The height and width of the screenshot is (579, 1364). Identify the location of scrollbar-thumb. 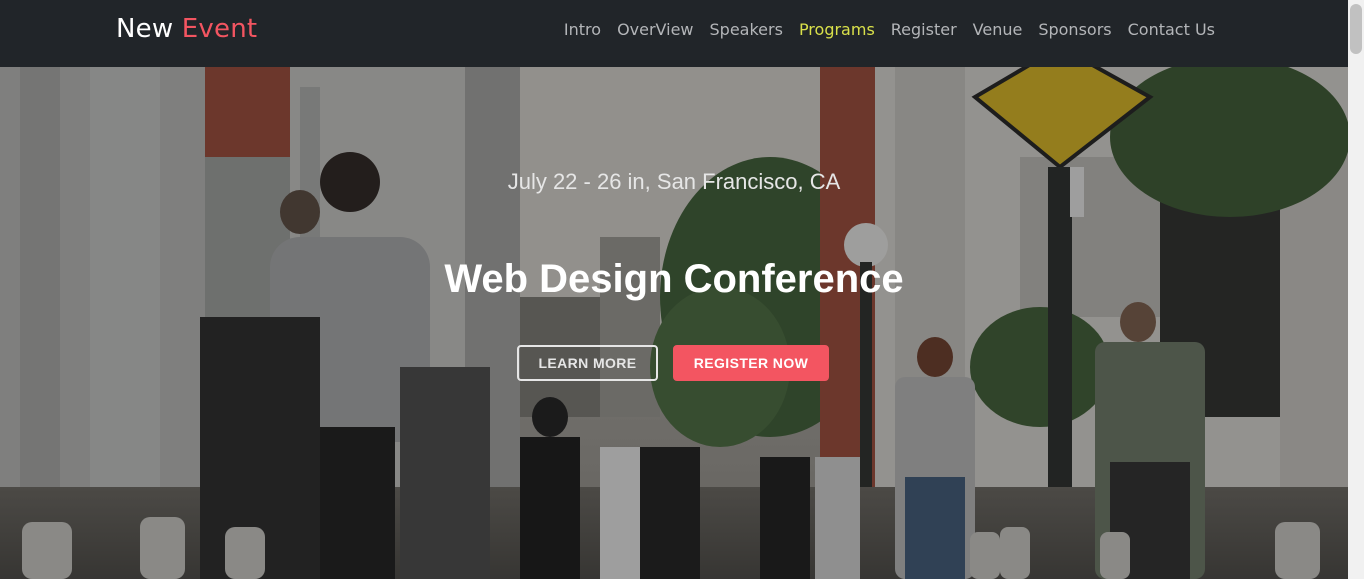
(1356, 29).